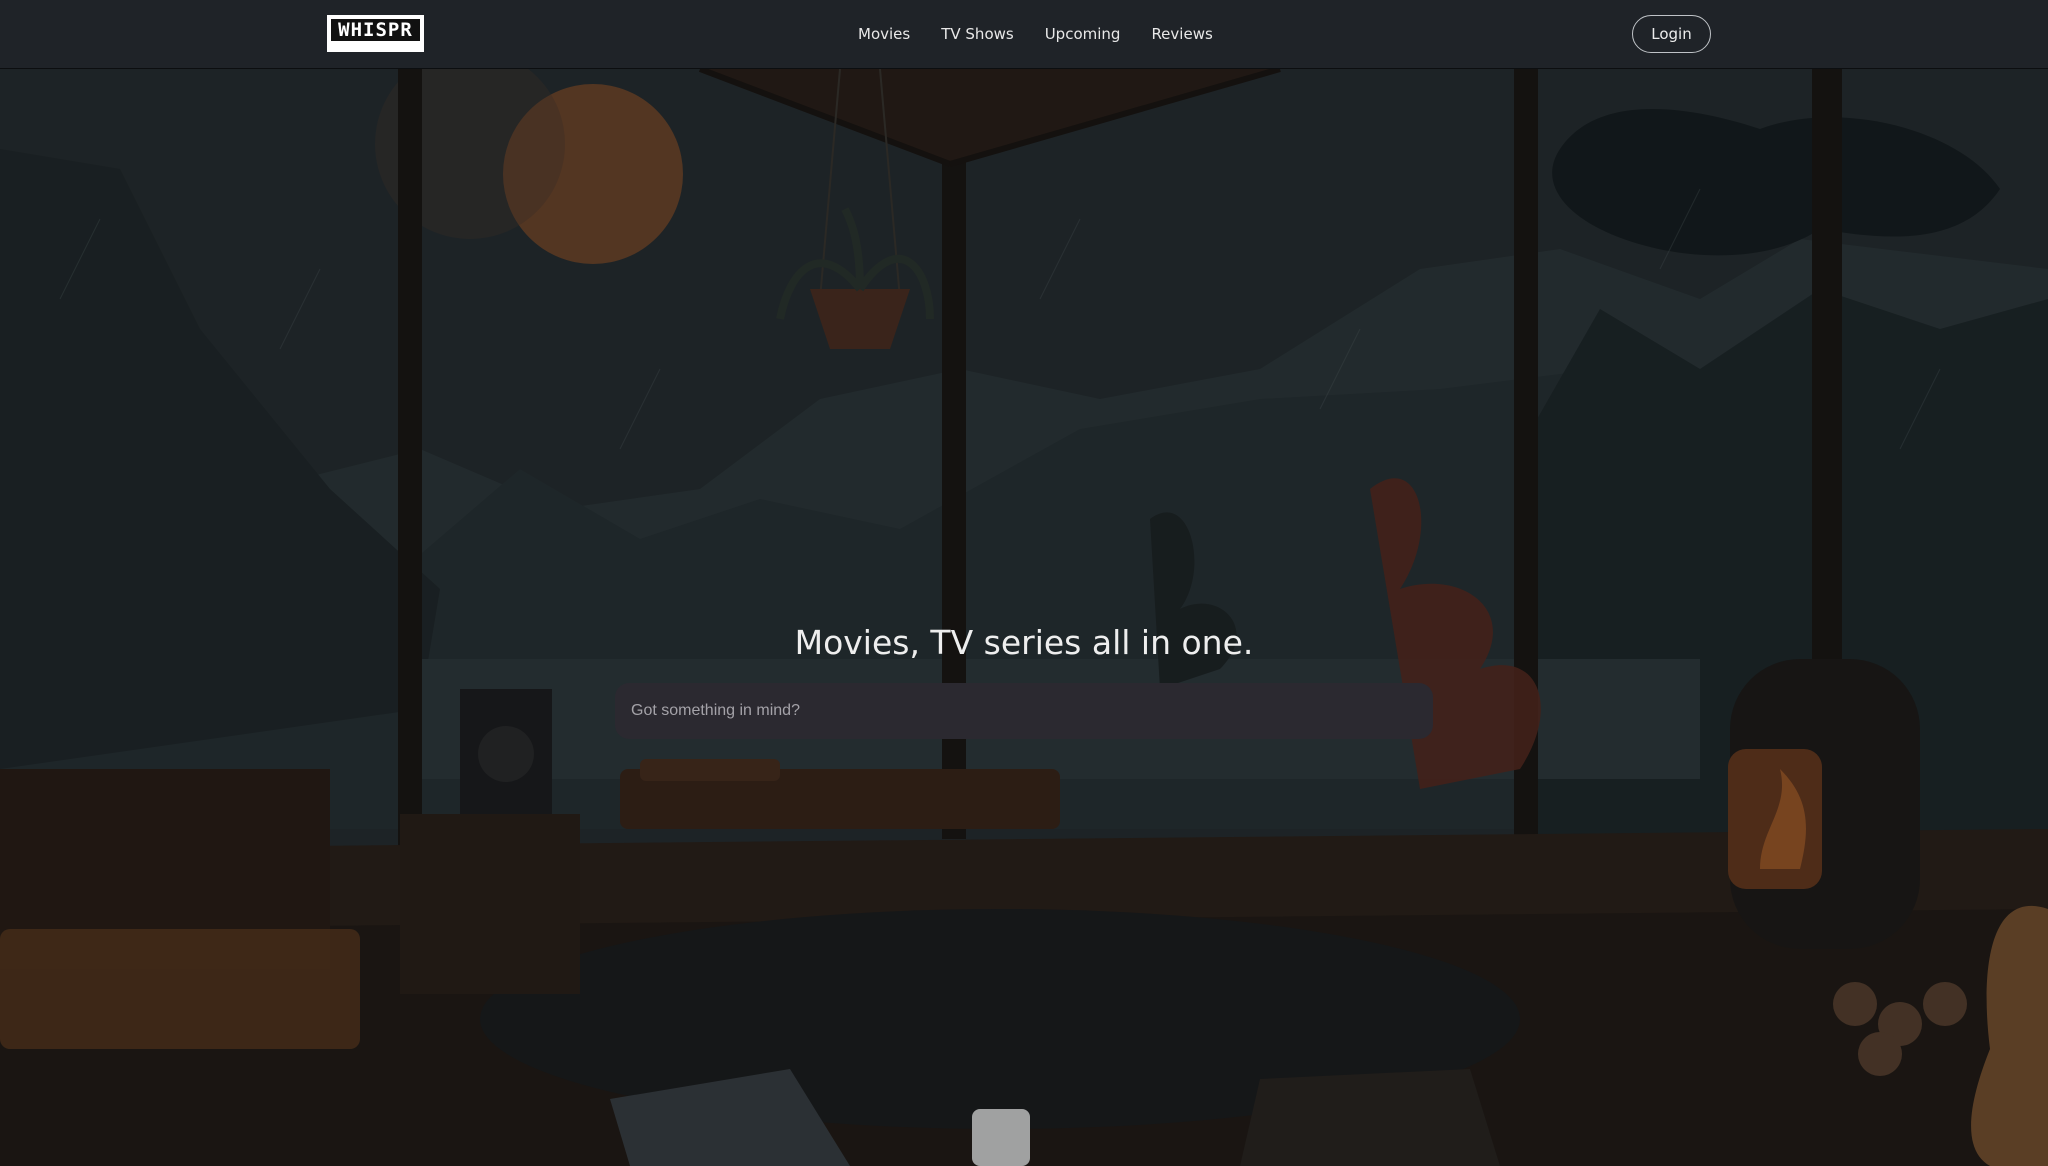 The height and width of the screenshot is (1166, 2048). What do you see at coordinates (1671, 34) in the screenshot?
I see `login-button: Login` at bounding box center [1671, 34].